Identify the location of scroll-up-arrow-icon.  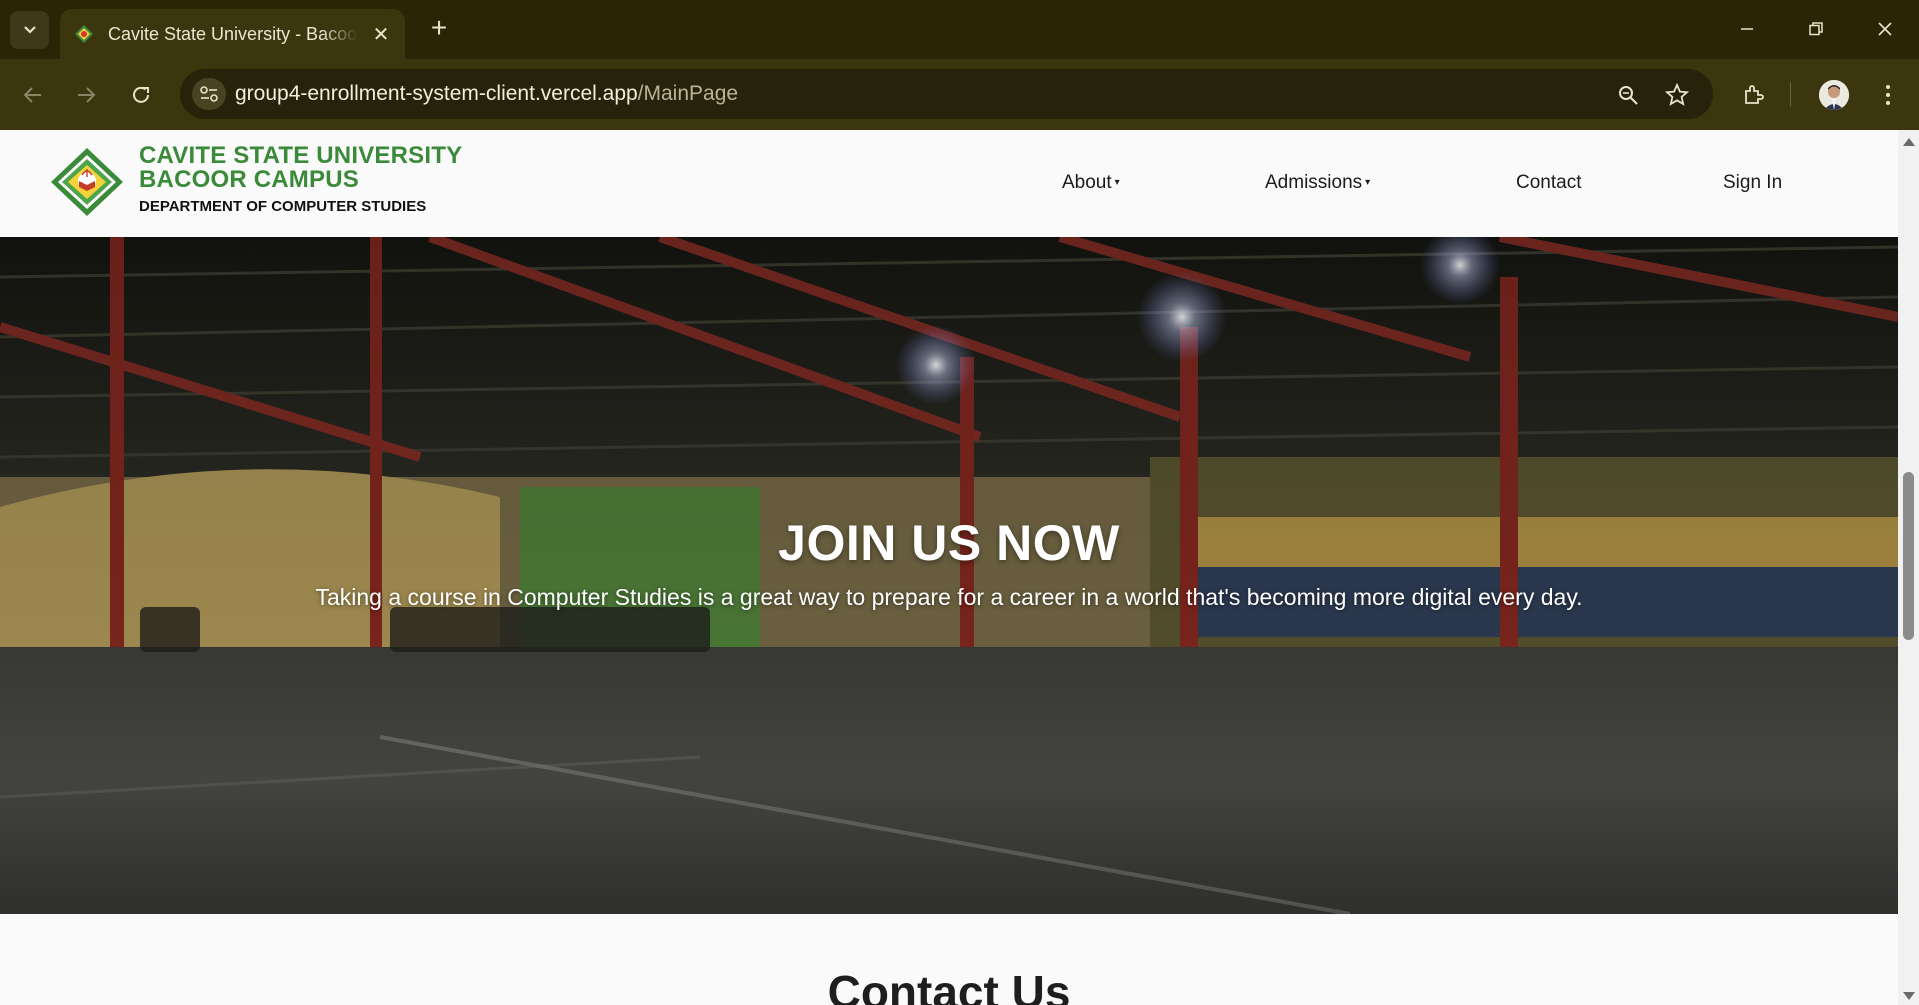
(1909, 142).